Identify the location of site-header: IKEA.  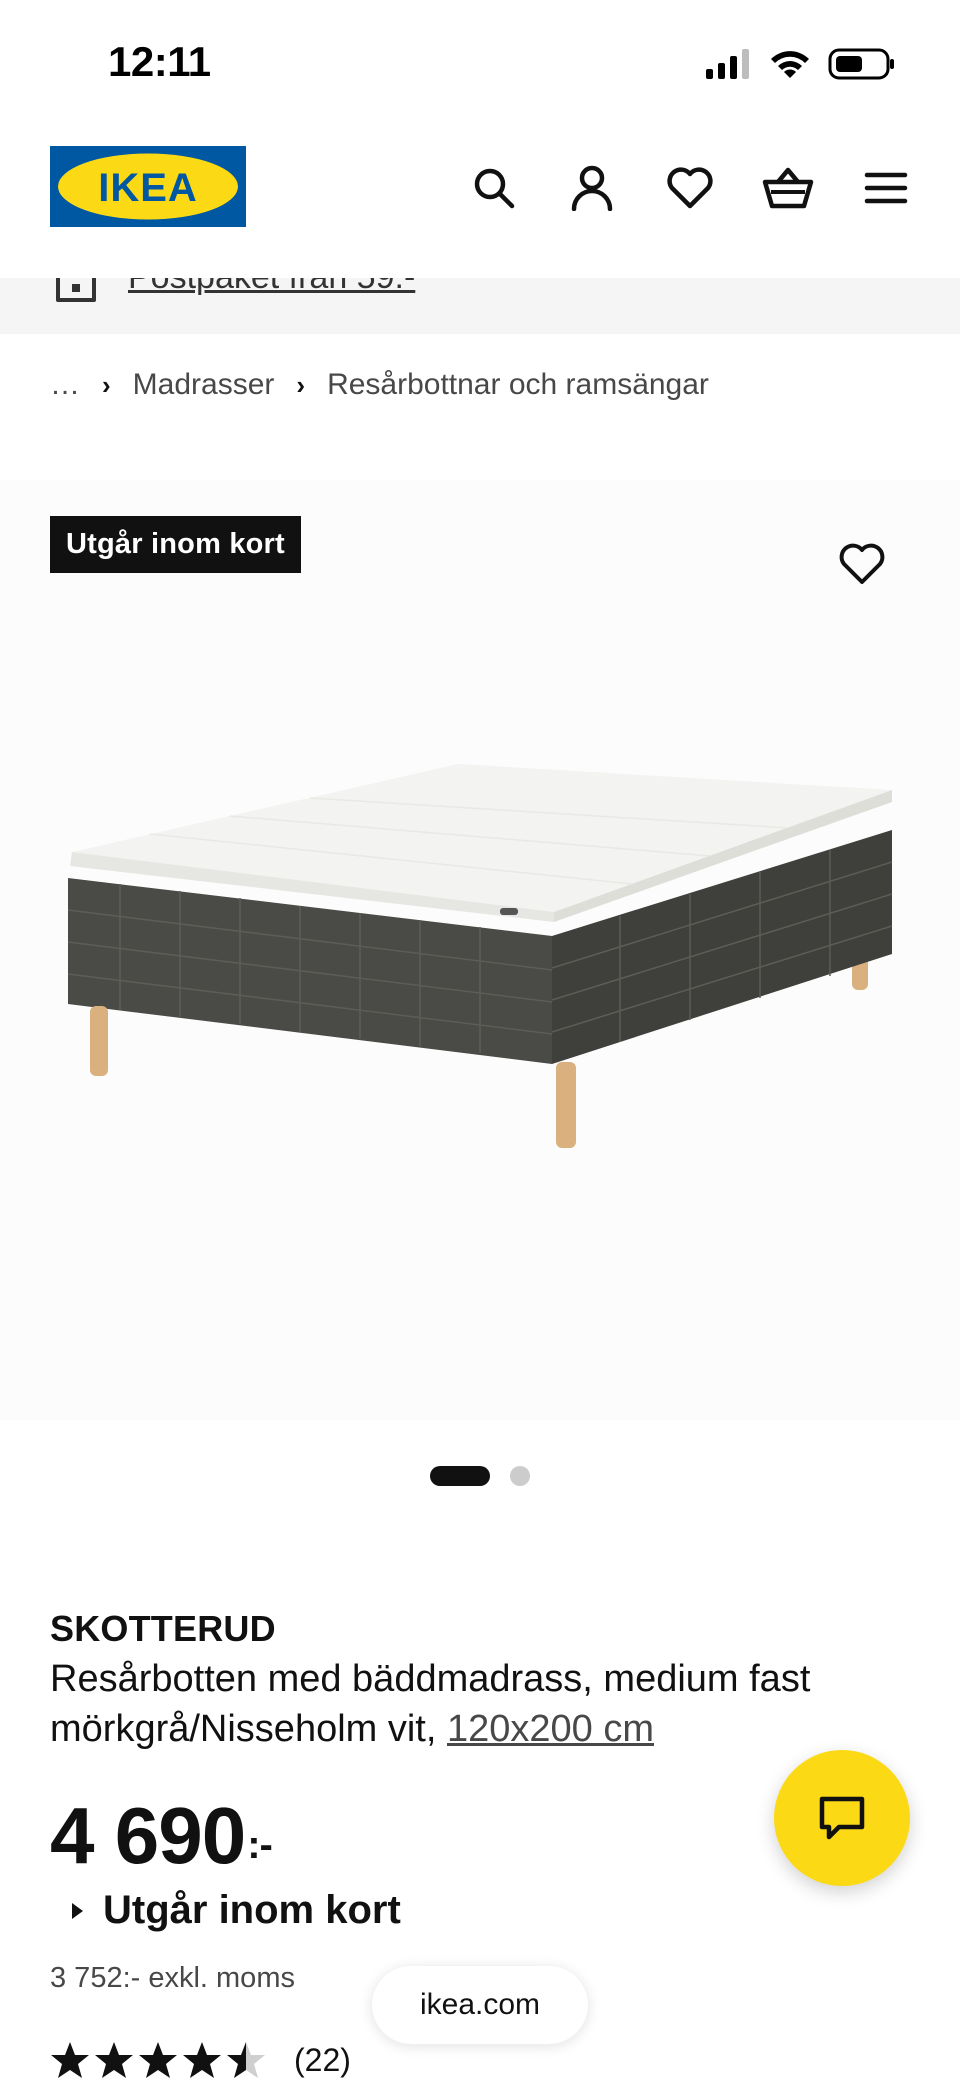
(480, 199).